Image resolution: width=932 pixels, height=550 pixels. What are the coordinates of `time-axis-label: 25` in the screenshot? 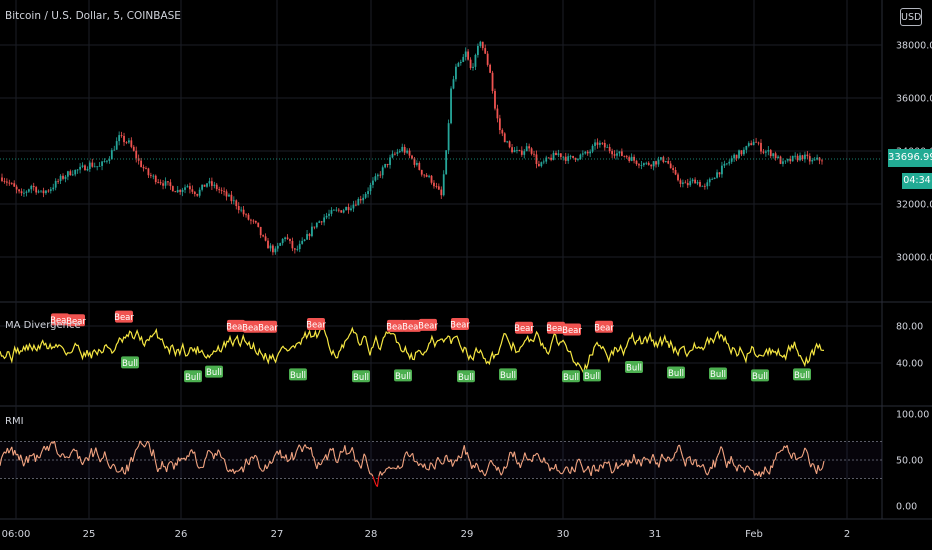 It's located at (89, 534).